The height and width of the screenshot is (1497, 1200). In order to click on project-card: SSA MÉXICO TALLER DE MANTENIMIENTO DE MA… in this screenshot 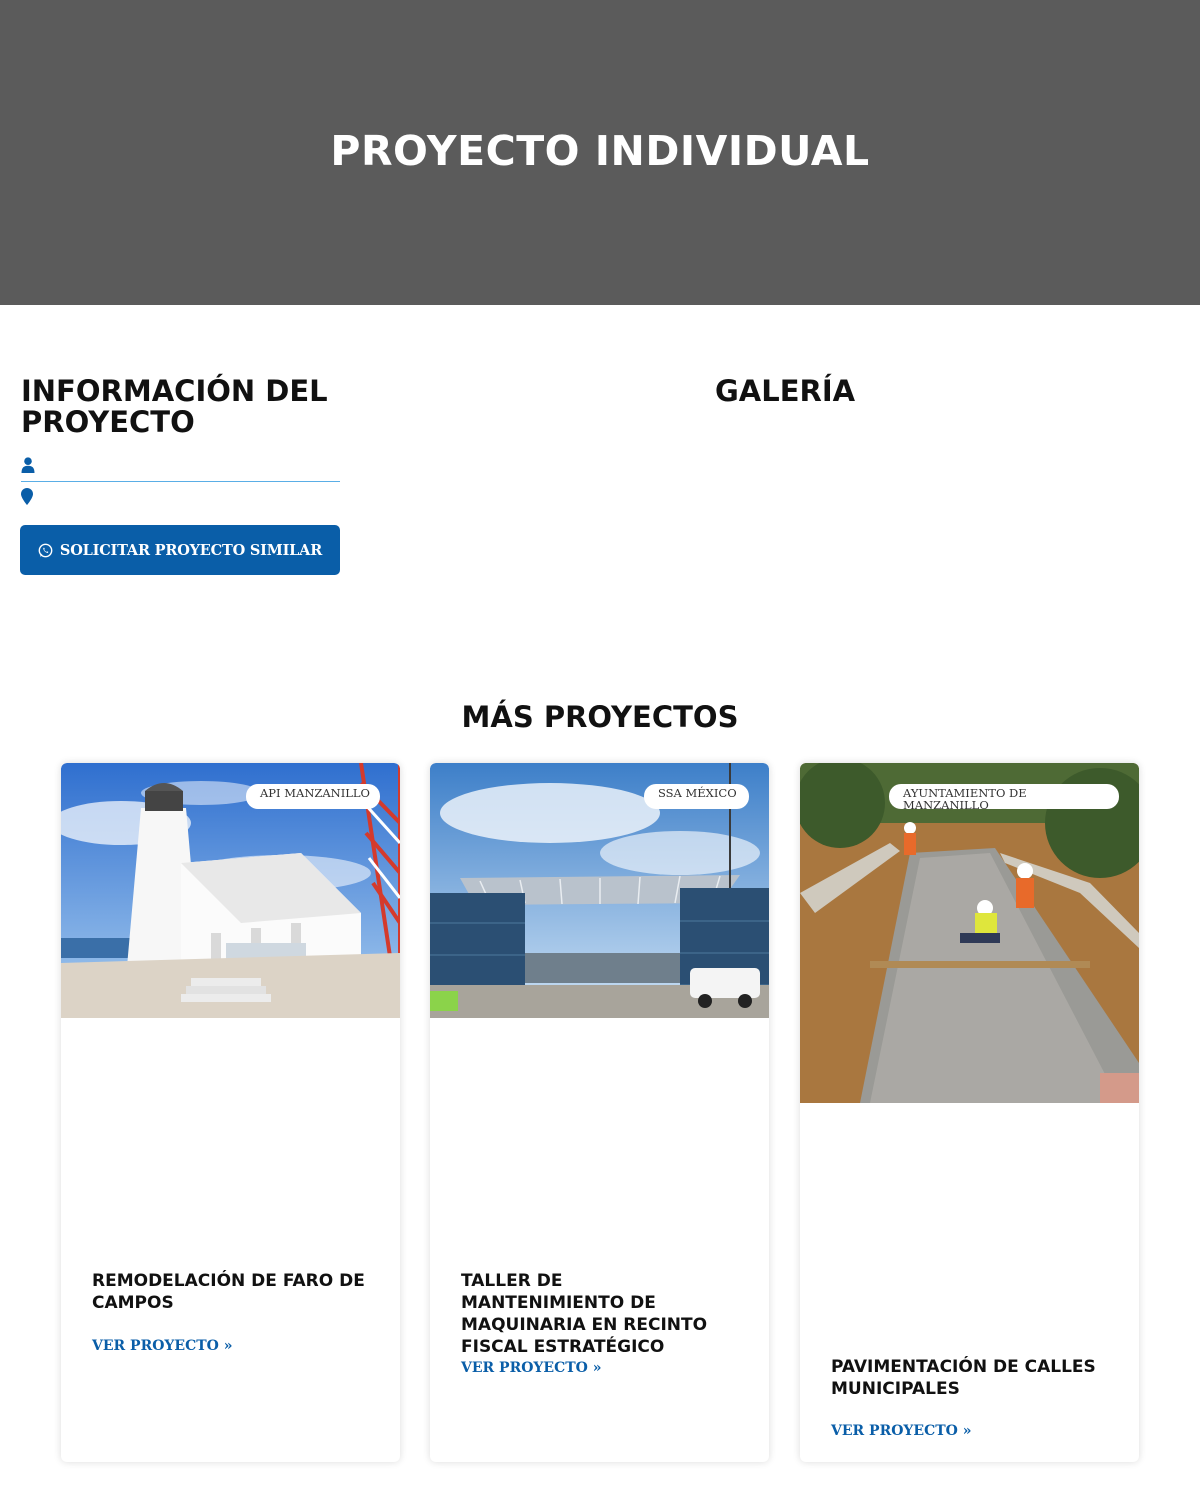, I will do `click(599, 1112)`.